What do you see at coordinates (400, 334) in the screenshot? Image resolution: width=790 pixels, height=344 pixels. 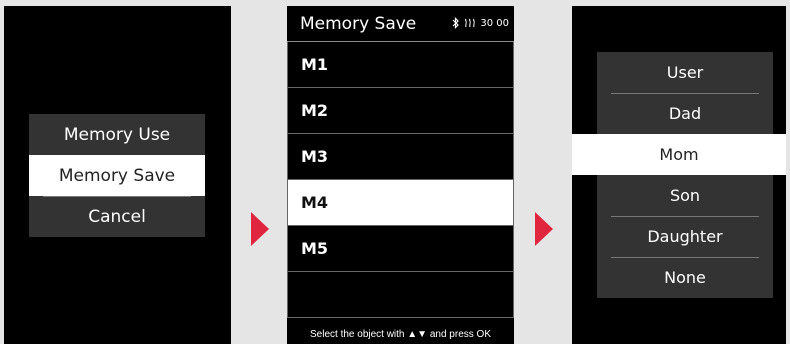 I see `instruction-text: Select the object with ▲▼ and press OK` at bounding box center [400, 334].